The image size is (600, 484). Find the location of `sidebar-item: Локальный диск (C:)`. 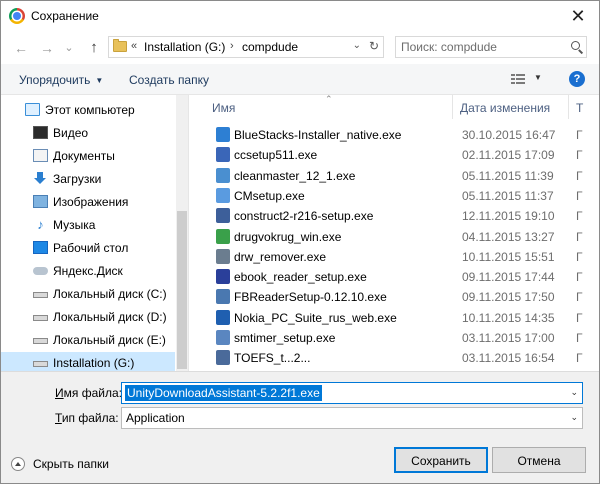

sidebar-item: Локальный диск (C:) is located at coordinates (88, 294).